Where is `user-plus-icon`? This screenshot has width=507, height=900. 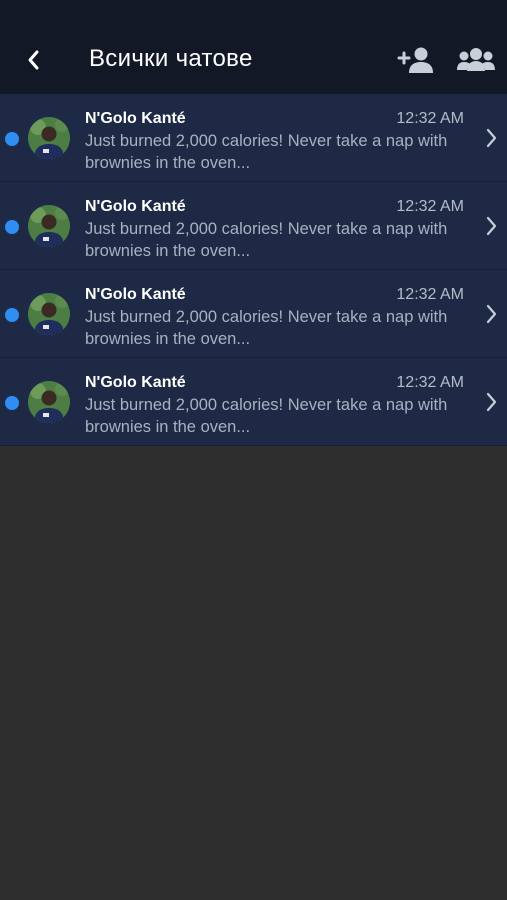 user-plus-icon is located at coordinates (415, 60).